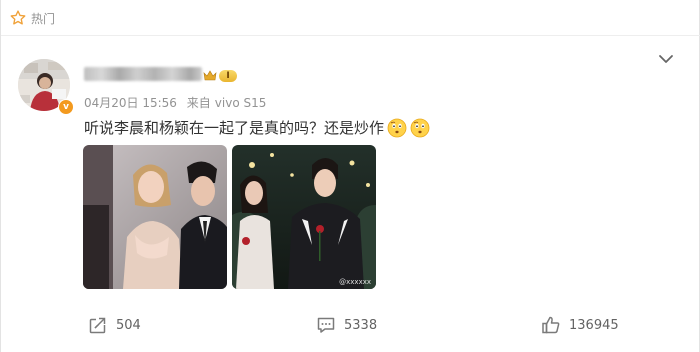  I want to click on post-text-body: 听说李晨和杨颖在一起了是真的吗？还是炒作, so click(234, 128).